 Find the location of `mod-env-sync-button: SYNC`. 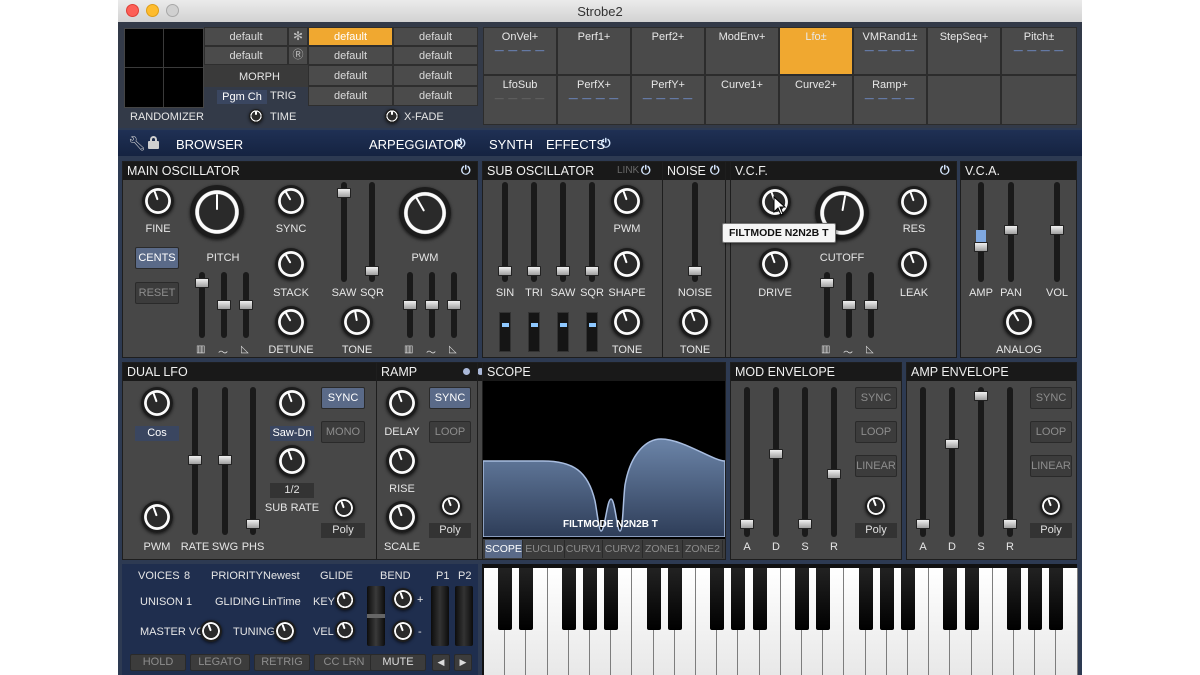

mod-env-sync-button: SYNC is located at coordinates (876, 398).